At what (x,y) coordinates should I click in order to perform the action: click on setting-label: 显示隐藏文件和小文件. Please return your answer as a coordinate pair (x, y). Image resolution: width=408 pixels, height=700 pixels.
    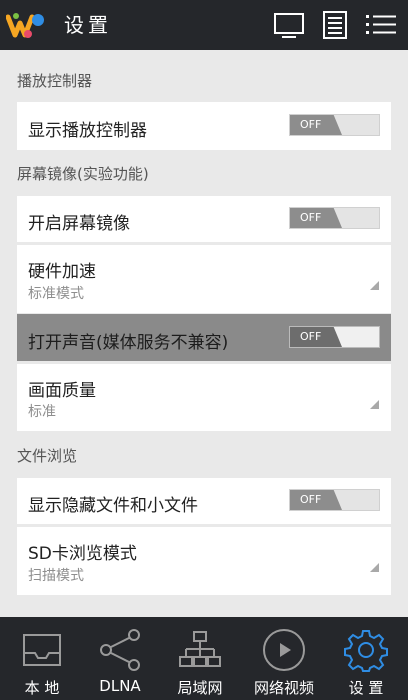
    Looking at the image, I should click on (113, 506).